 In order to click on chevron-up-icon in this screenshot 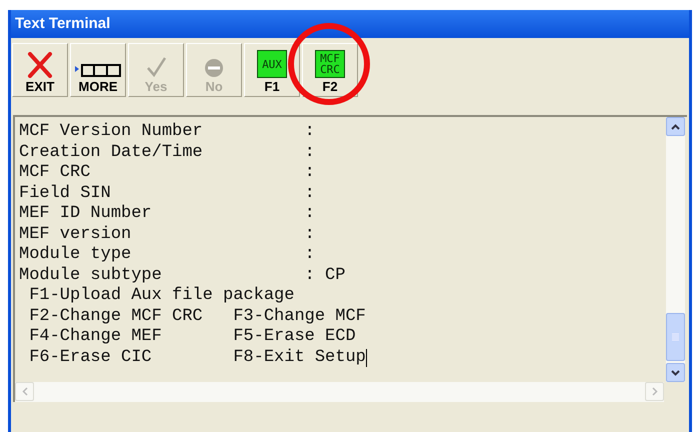, I will do `click(675, 127)`.